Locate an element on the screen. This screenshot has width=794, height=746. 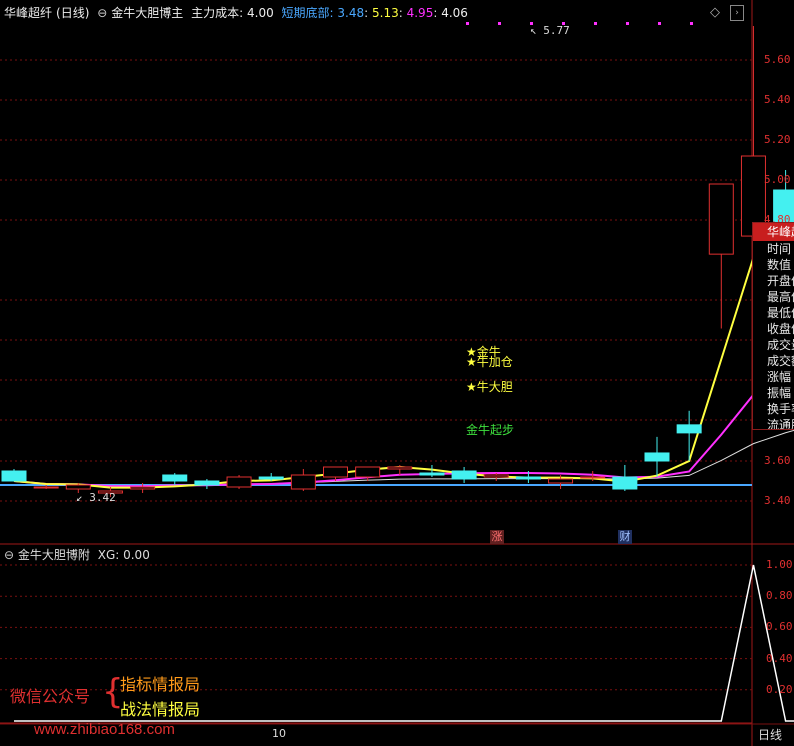
promo-line-1: 指标情报局 is located at coordinates (160, 684).